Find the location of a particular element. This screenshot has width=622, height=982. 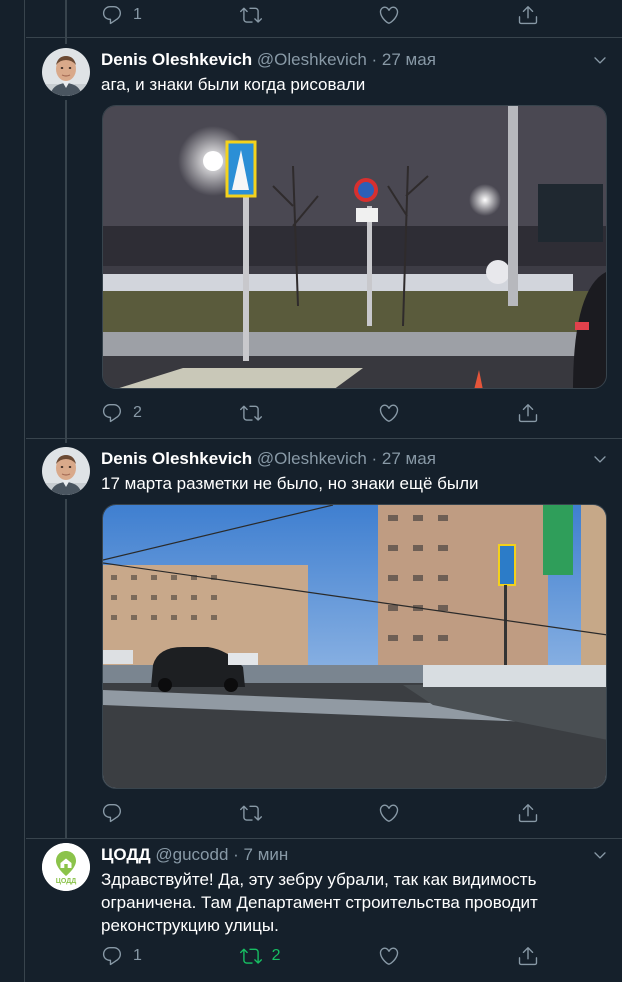

tweet-header: ЦОДД @gucodd · 7 мин is located at coordinates (346, 855).